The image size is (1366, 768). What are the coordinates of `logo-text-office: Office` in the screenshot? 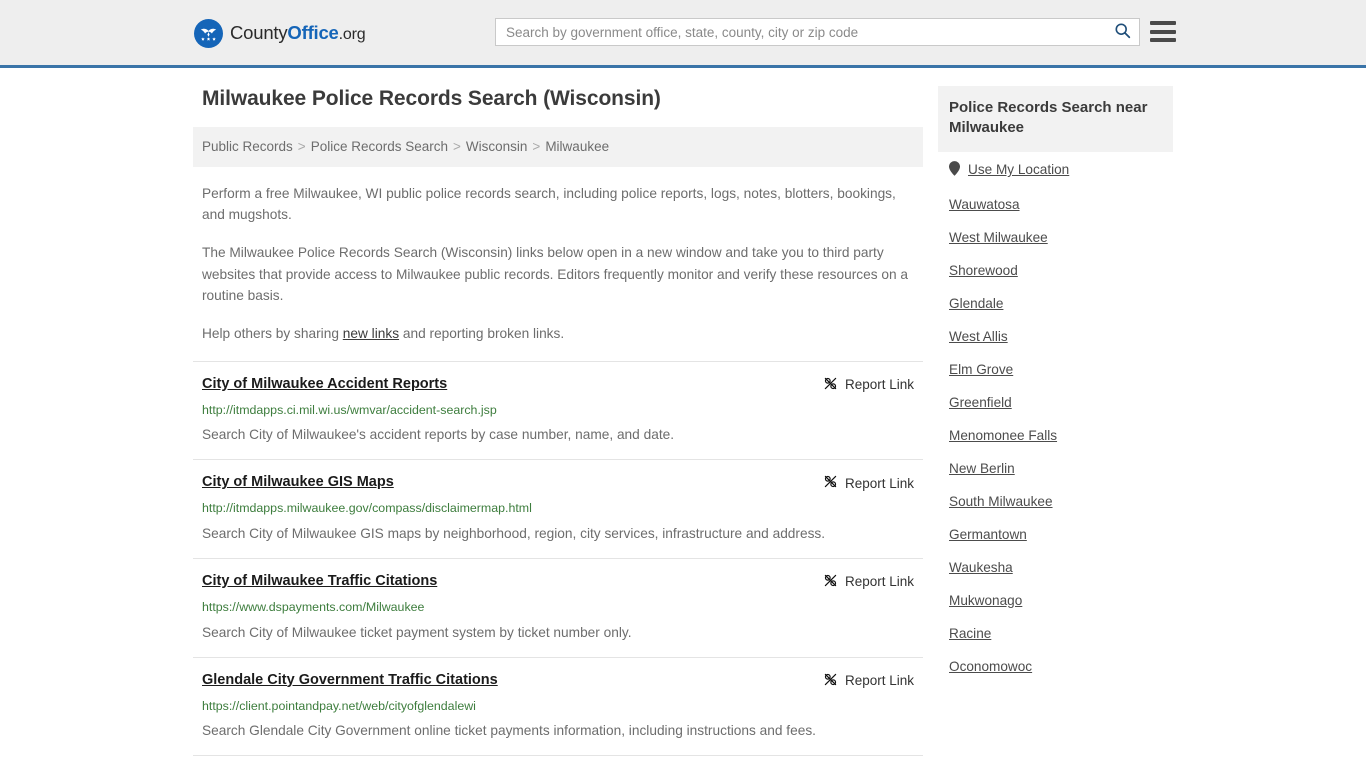 It's located at (313, 32).